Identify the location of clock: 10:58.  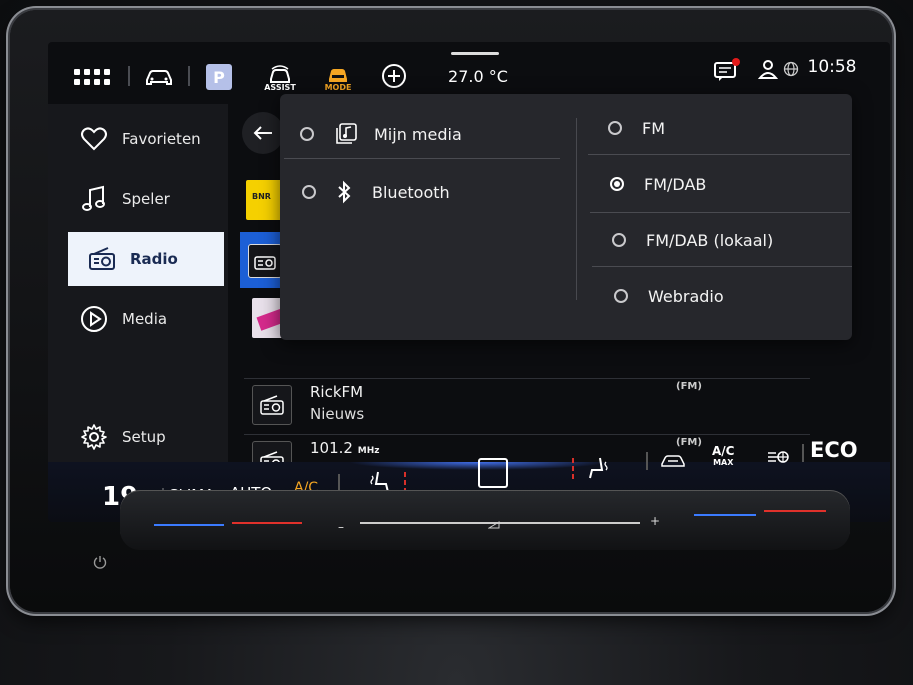
(832, 67).